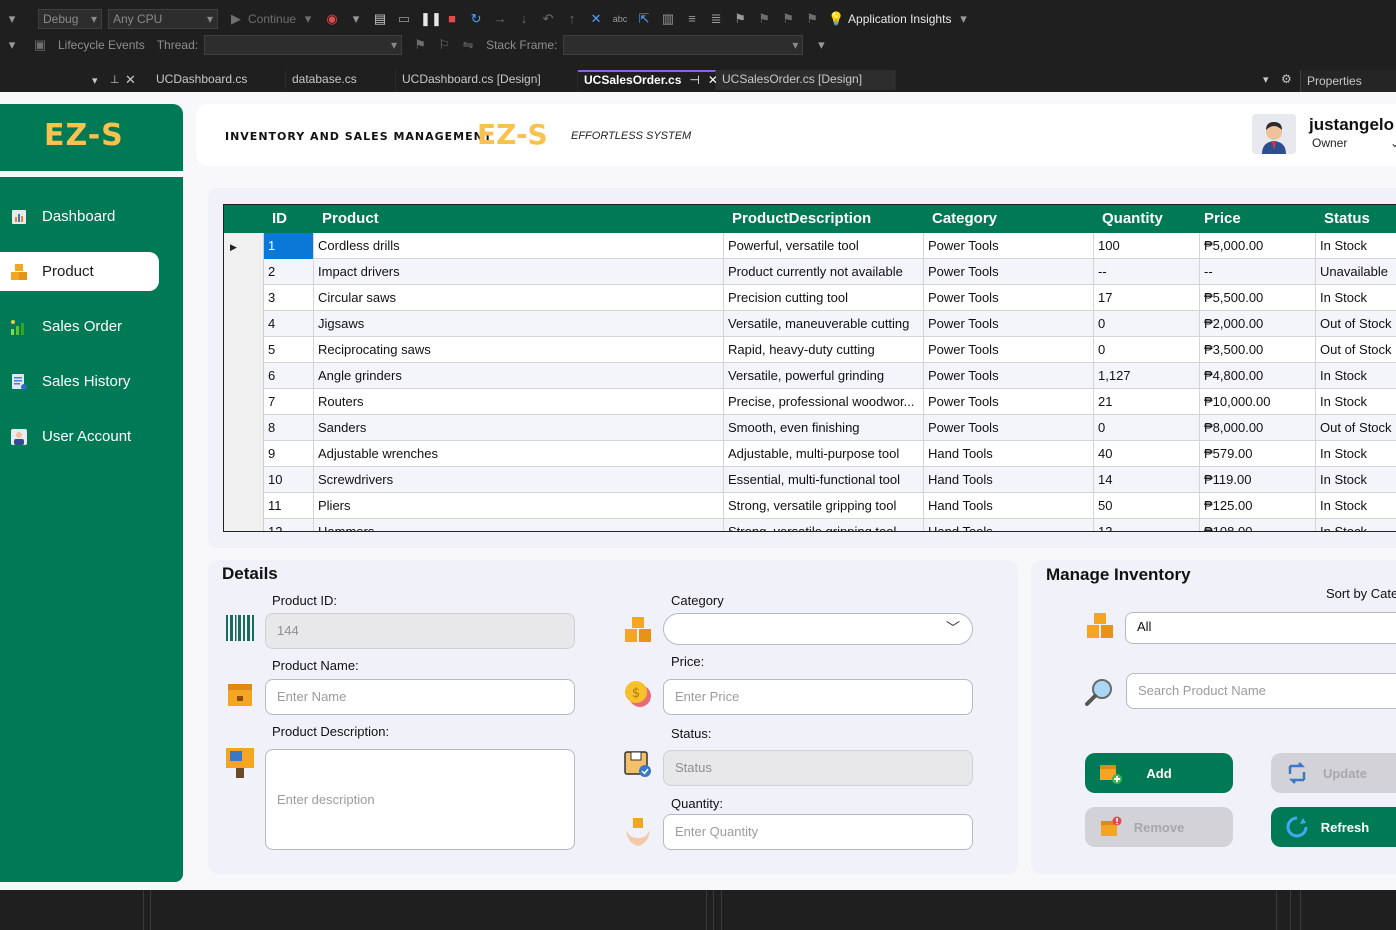 The width and height of the screenshot is (1396, 930). What do you see at coordinates (548, 19) in the screenshot?
I see `step-back-icon: ↶` at bounding box center [548, 19].